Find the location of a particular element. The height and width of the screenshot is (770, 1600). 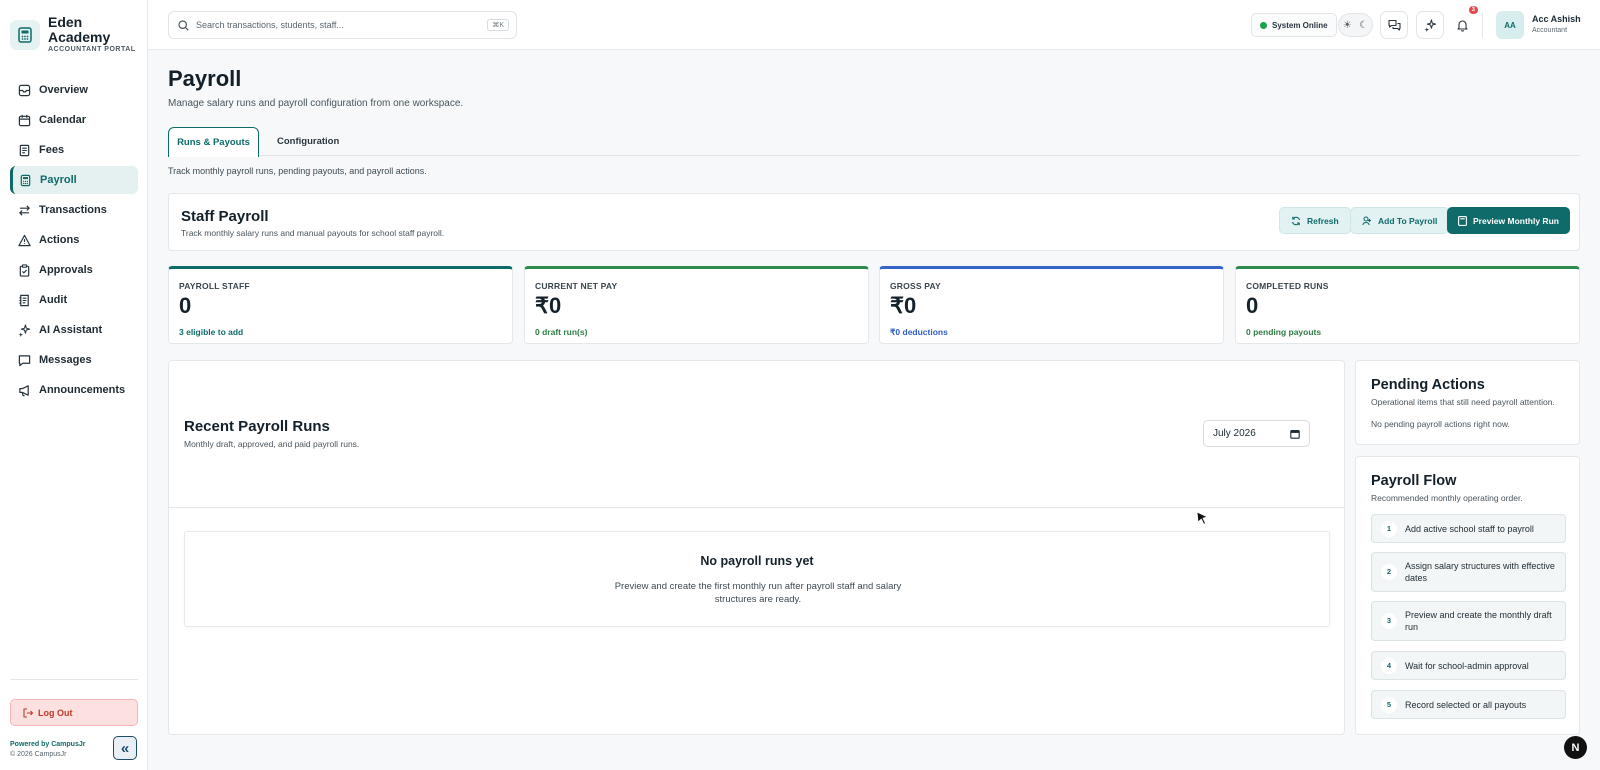

tab-runs-payouts: Runs & Payouts is located at coordinates (213, 142).